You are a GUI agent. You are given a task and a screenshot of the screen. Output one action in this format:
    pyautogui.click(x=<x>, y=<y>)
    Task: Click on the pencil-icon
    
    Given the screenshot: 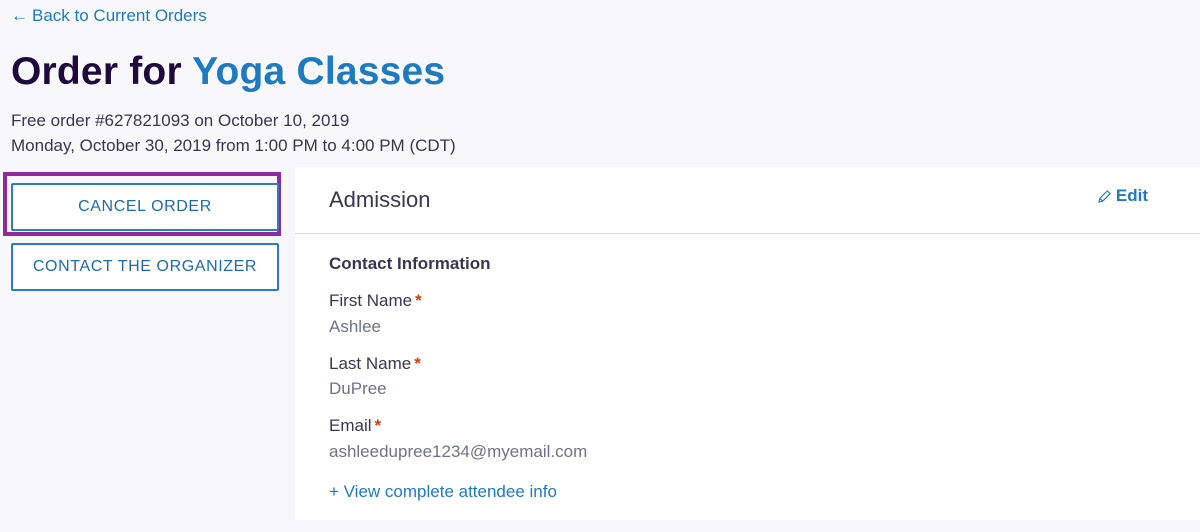 What is the action you would take?
    pyautogui.click(x=1104, y=196)
    